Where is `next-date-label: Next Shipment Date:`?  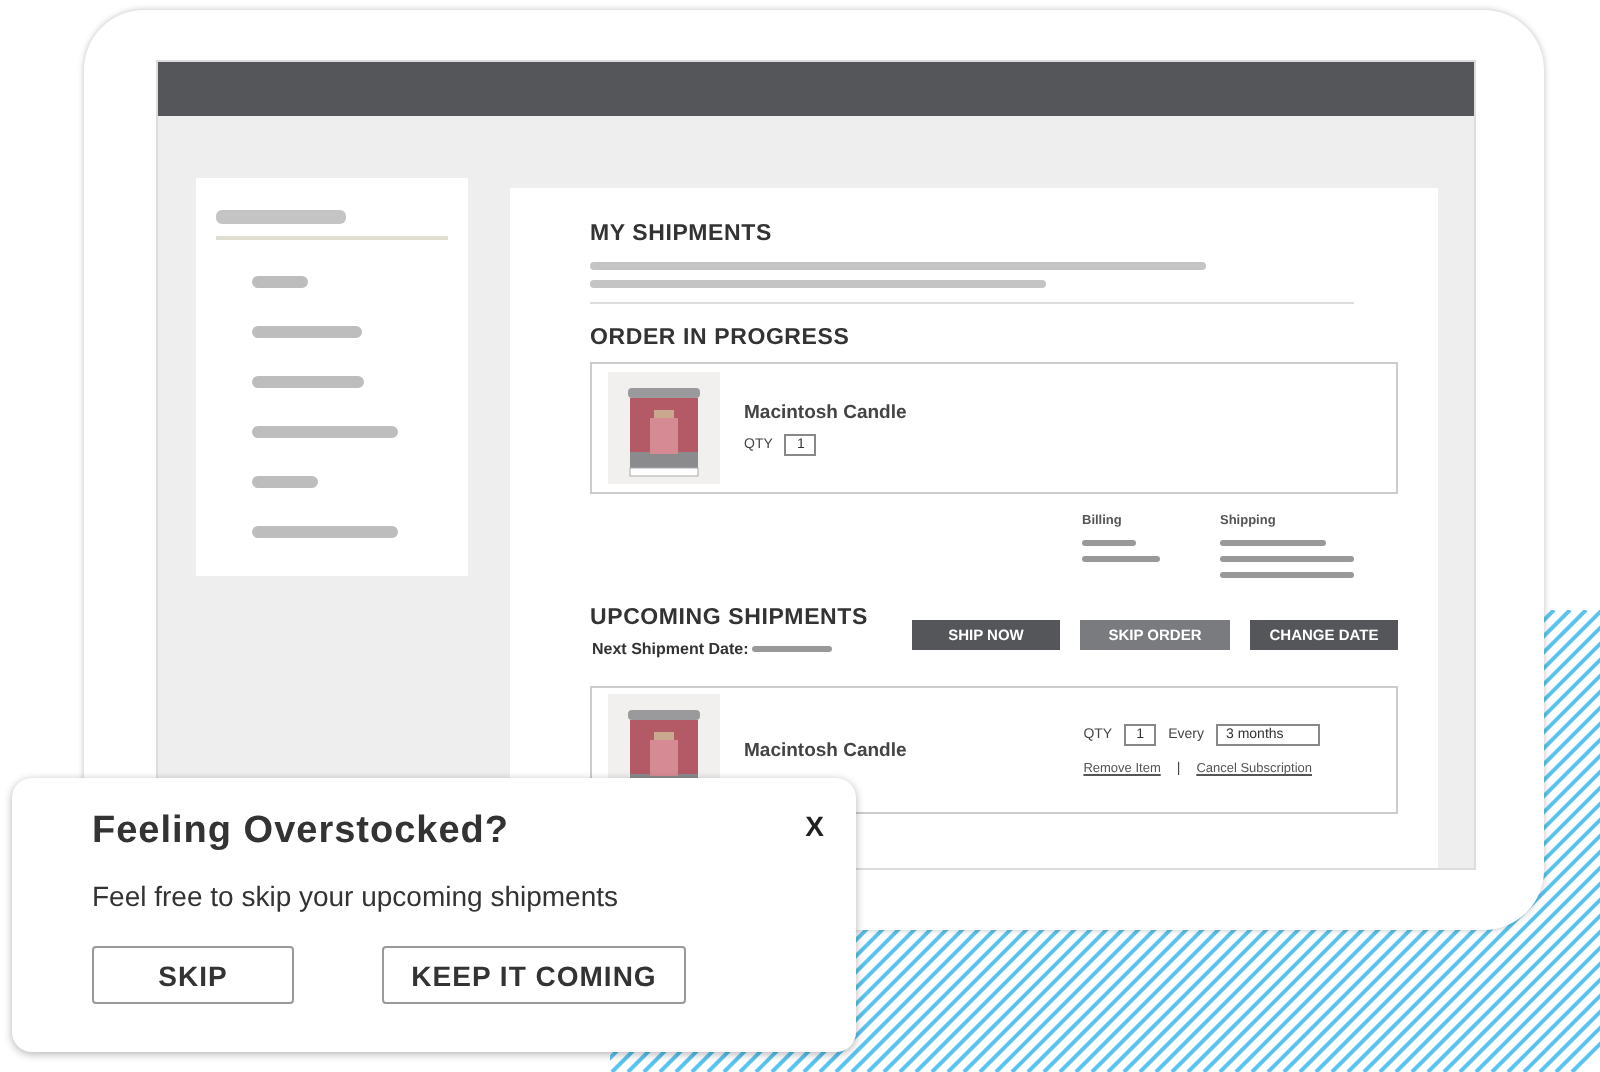 next-date-label: Next Shipment Date: is located at coordinates (670, 649).